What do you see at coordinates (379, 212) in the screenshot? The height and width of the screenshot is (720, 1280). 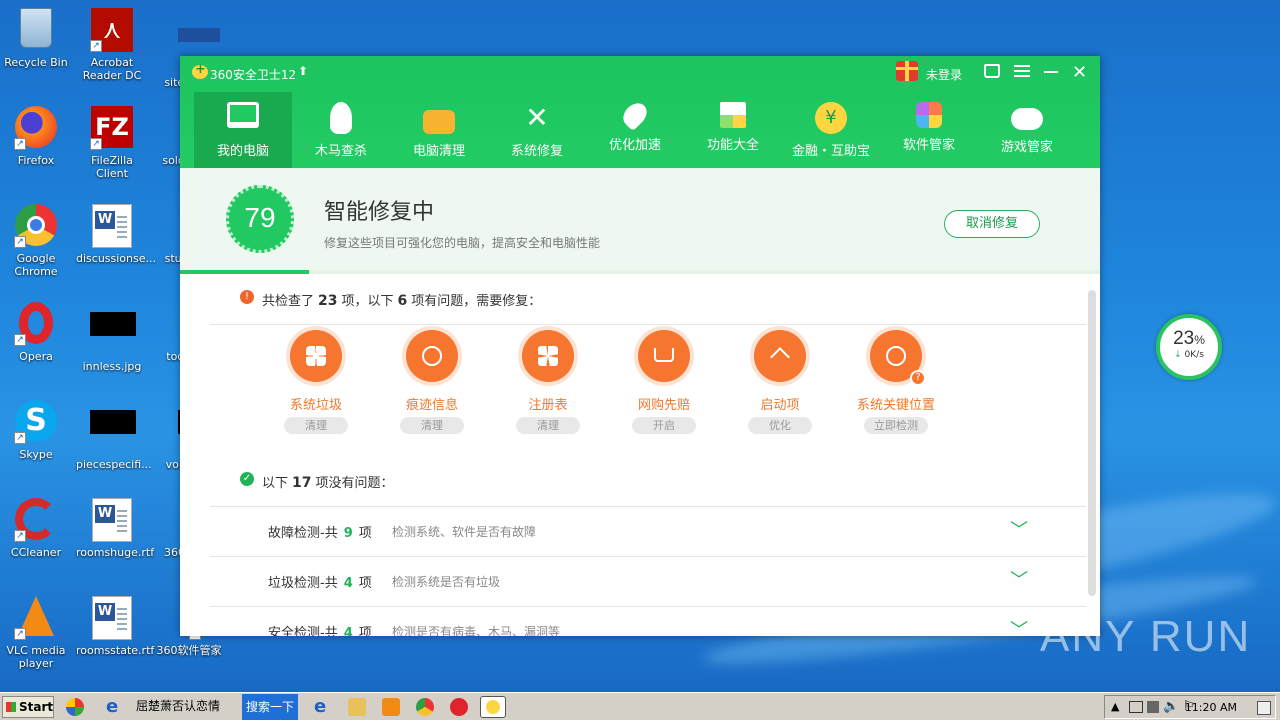 I see `status-title: 智能修复中` at bounding box center [379, 212].